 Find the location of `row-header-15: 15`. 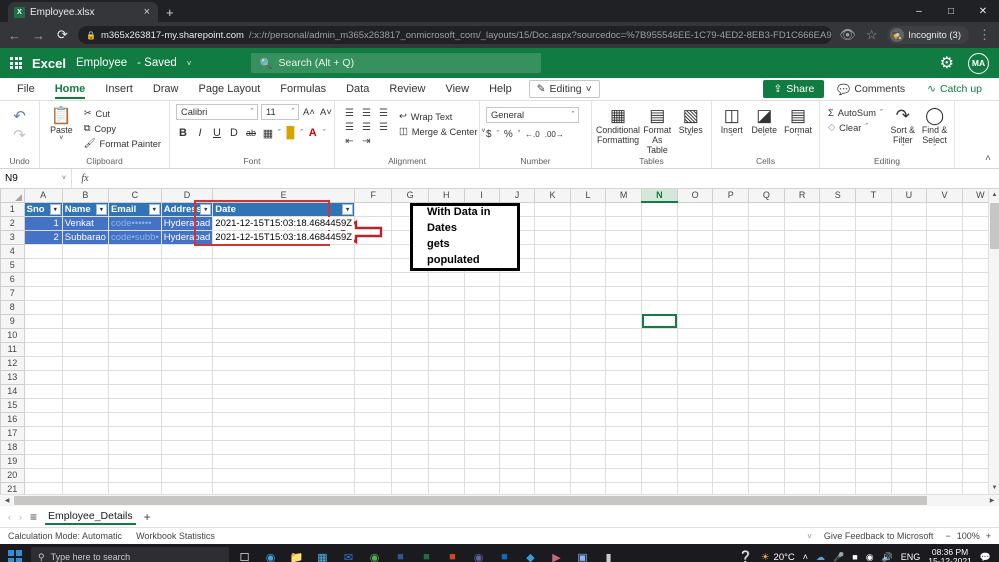

row-header-15: 15 is located at coordinates (12, 405).